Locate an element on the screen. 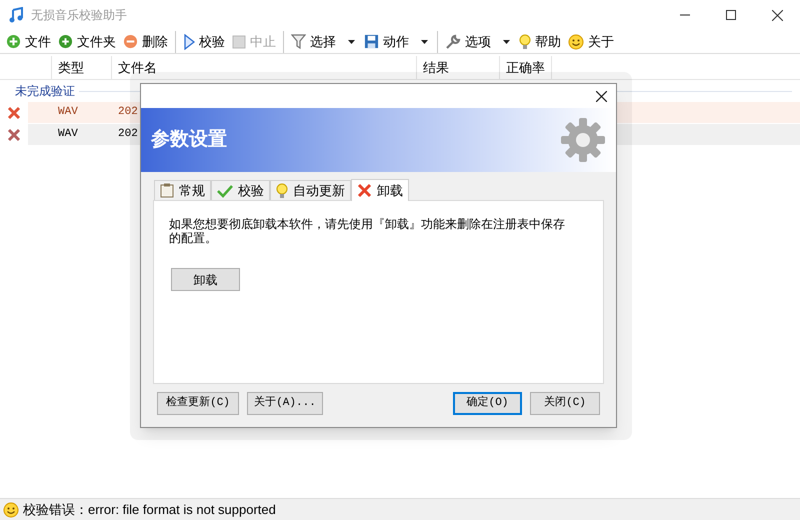 Image resolution: width=800 pixels, height=520 pixels. column-header: 文件名 is located at coordinates (264, 67).